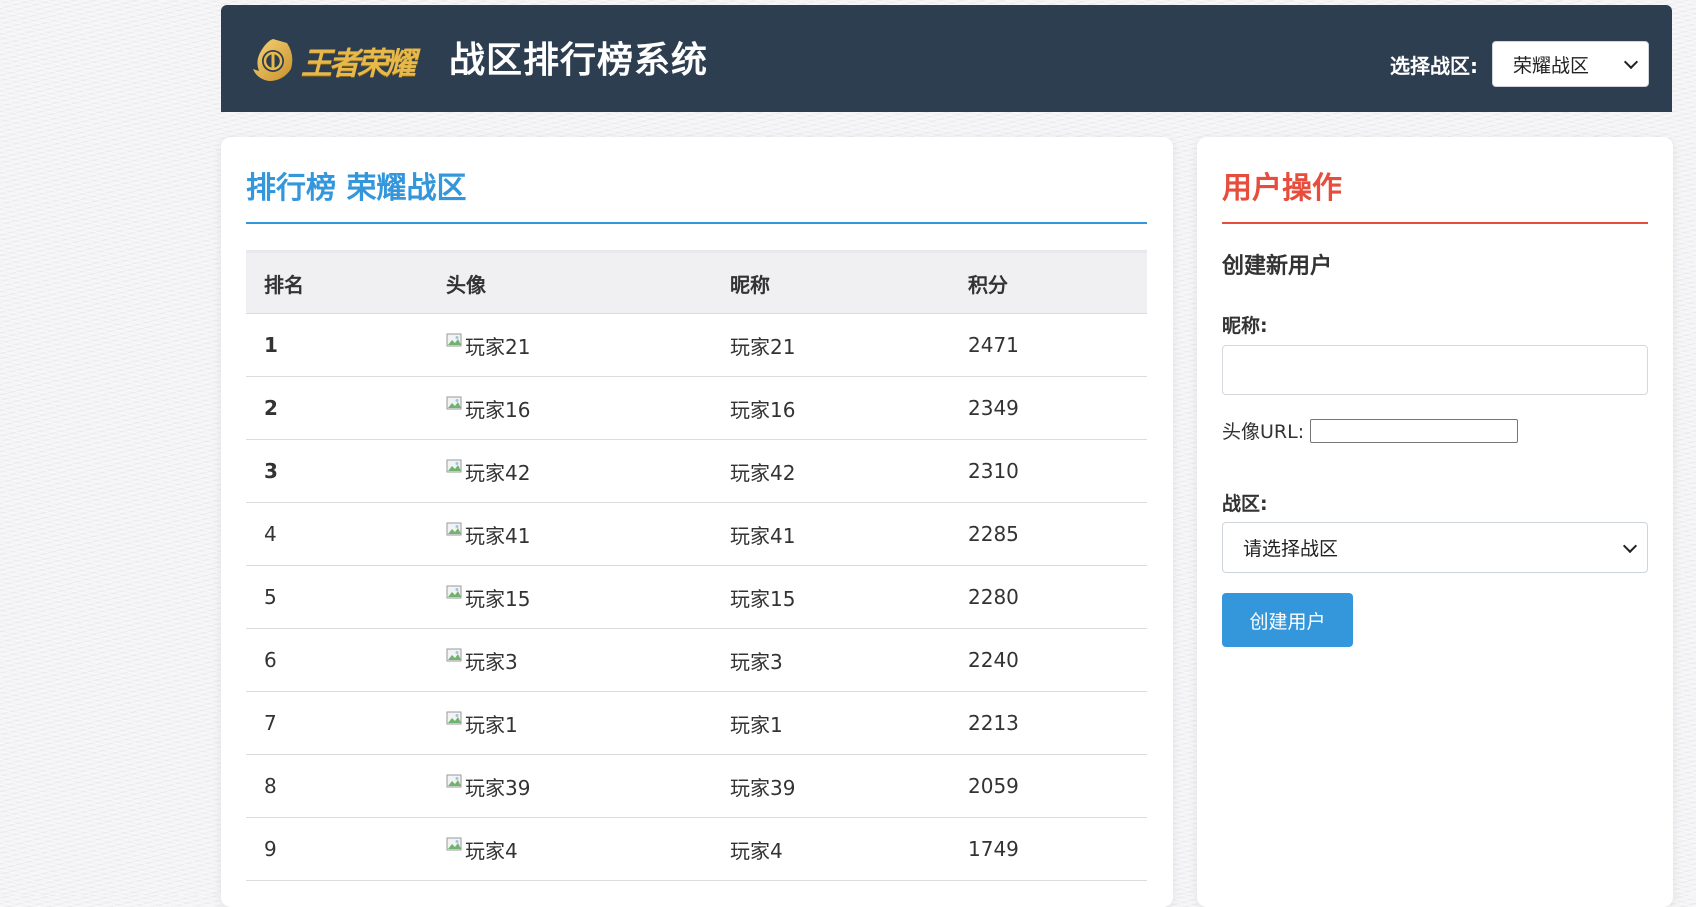 The image size is (1696, 907). I want to click on score-cell: 2213, so click(1048, 723).